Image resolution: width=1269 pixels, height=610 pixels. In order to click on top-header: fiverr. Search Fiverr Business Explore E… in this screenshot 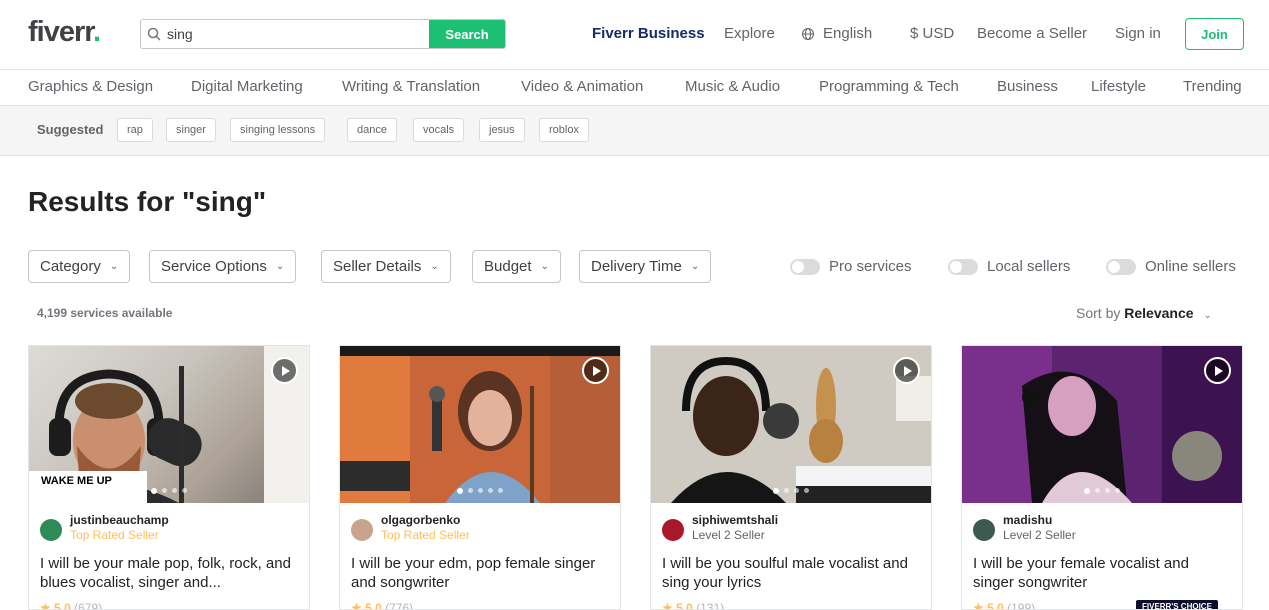, I will do `click(634, 35)`.